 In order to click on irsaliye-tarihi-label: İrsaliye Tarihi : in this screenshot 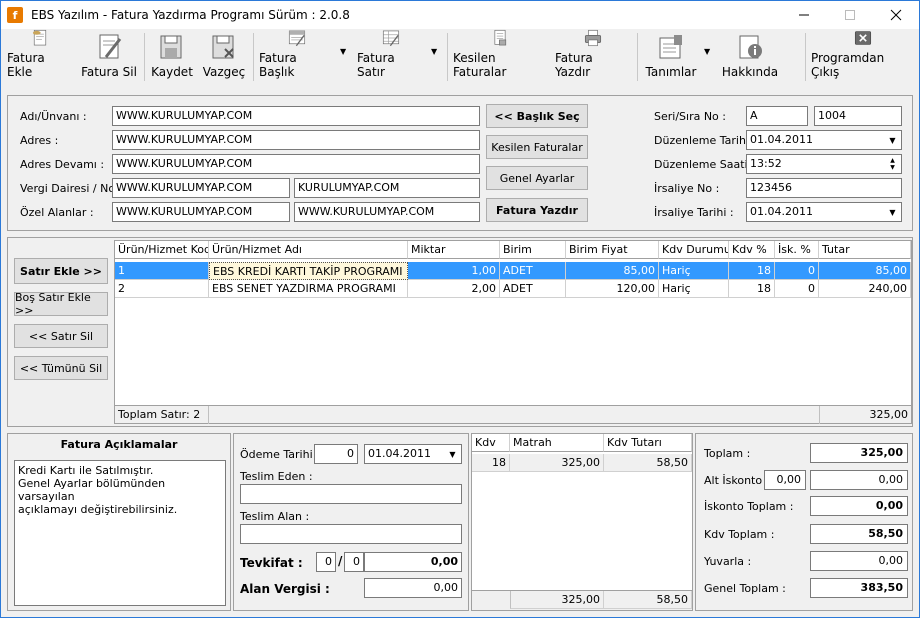, I will do `click(694, 212)`.